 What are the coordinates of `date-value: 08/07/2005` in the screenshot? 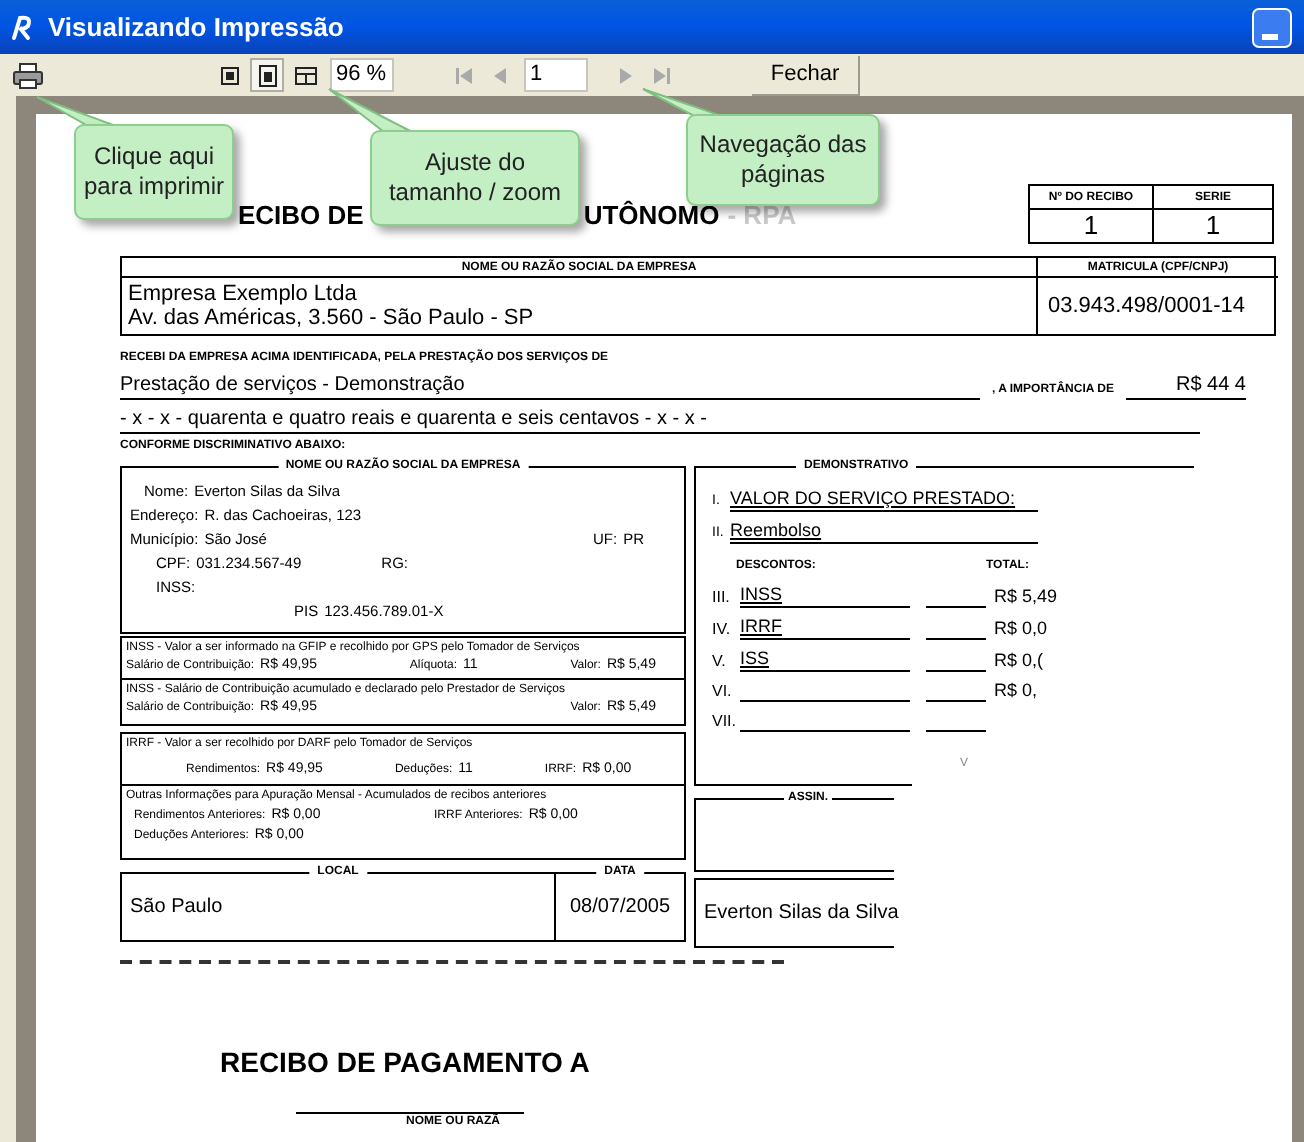 It's located at (620, 908).